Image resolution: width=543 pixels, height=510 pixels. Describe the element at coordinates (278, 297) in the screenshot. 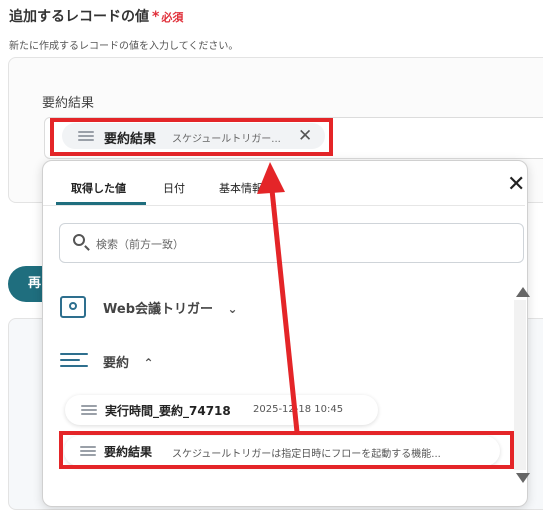

I see `annotation-arrow` at that location.